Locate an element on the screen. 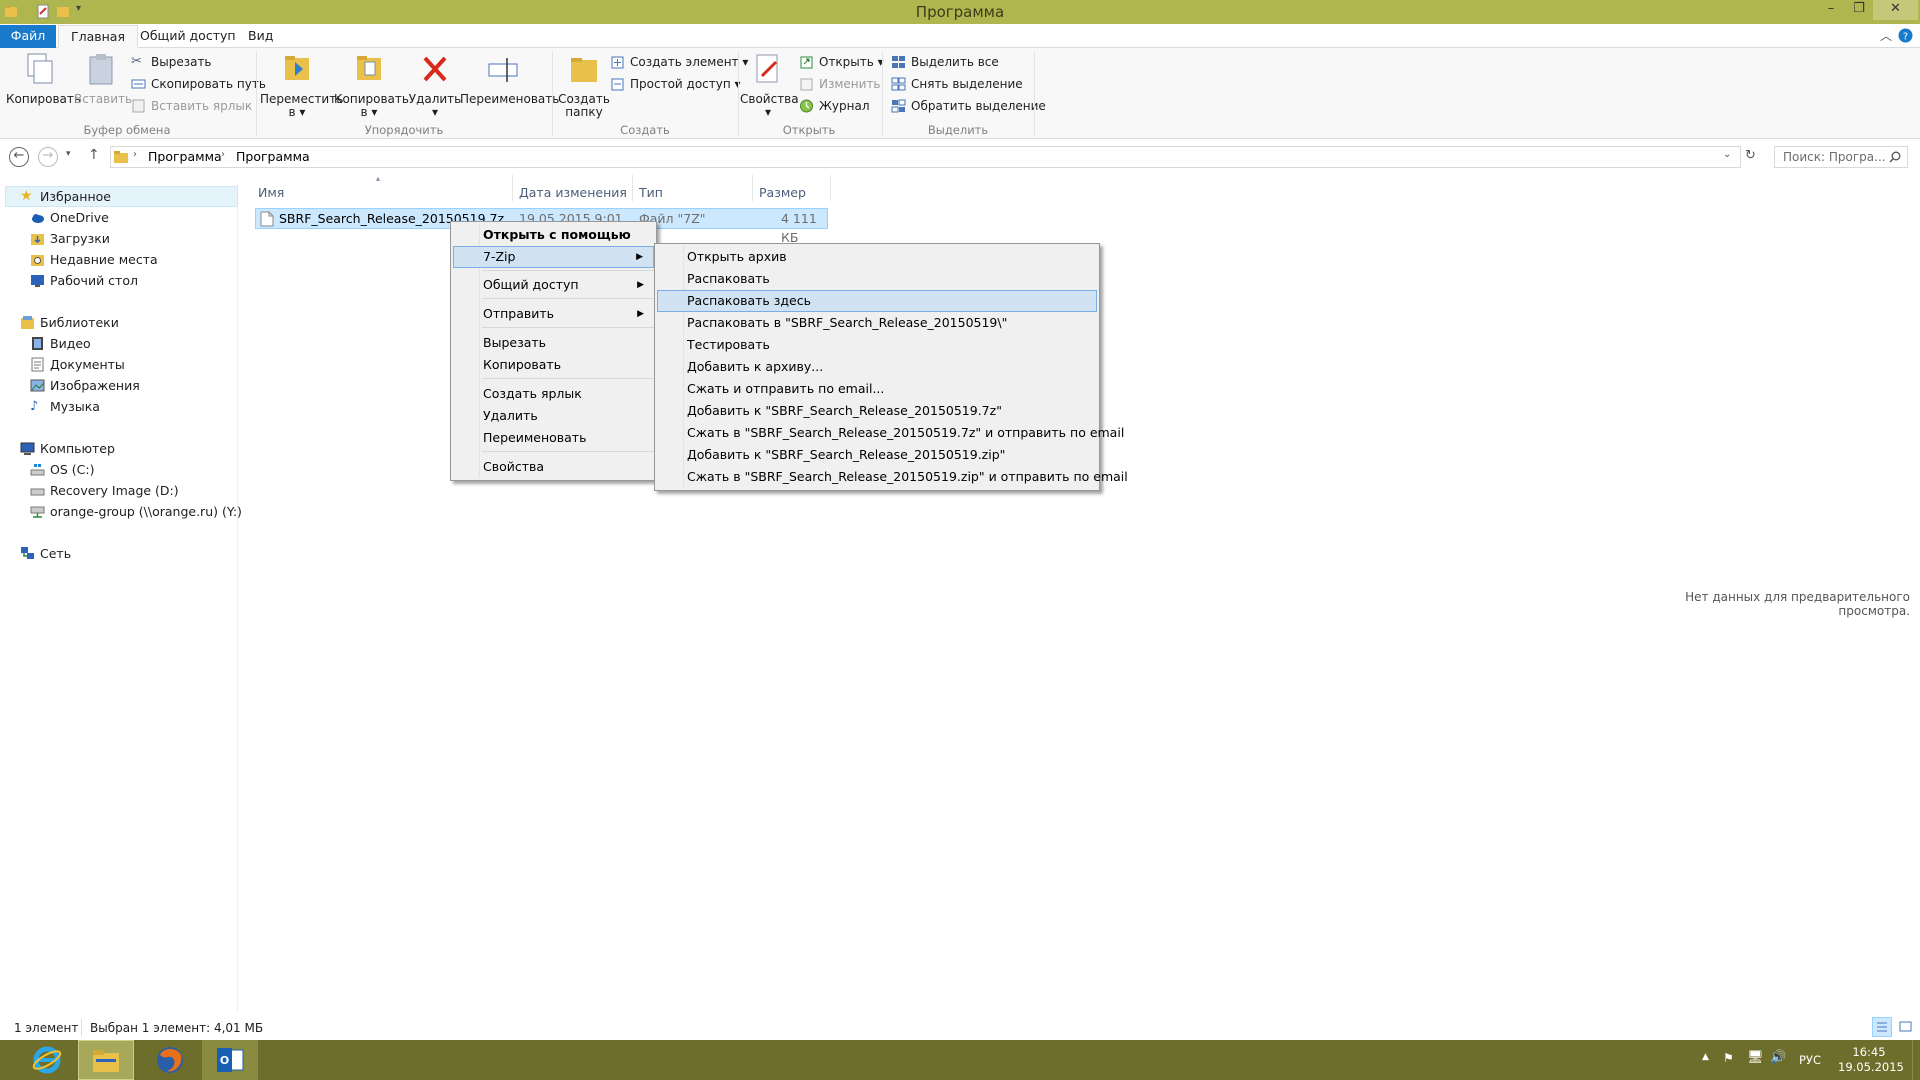  volume-icon: 🔊 is located at coordinates (1778, 1057).